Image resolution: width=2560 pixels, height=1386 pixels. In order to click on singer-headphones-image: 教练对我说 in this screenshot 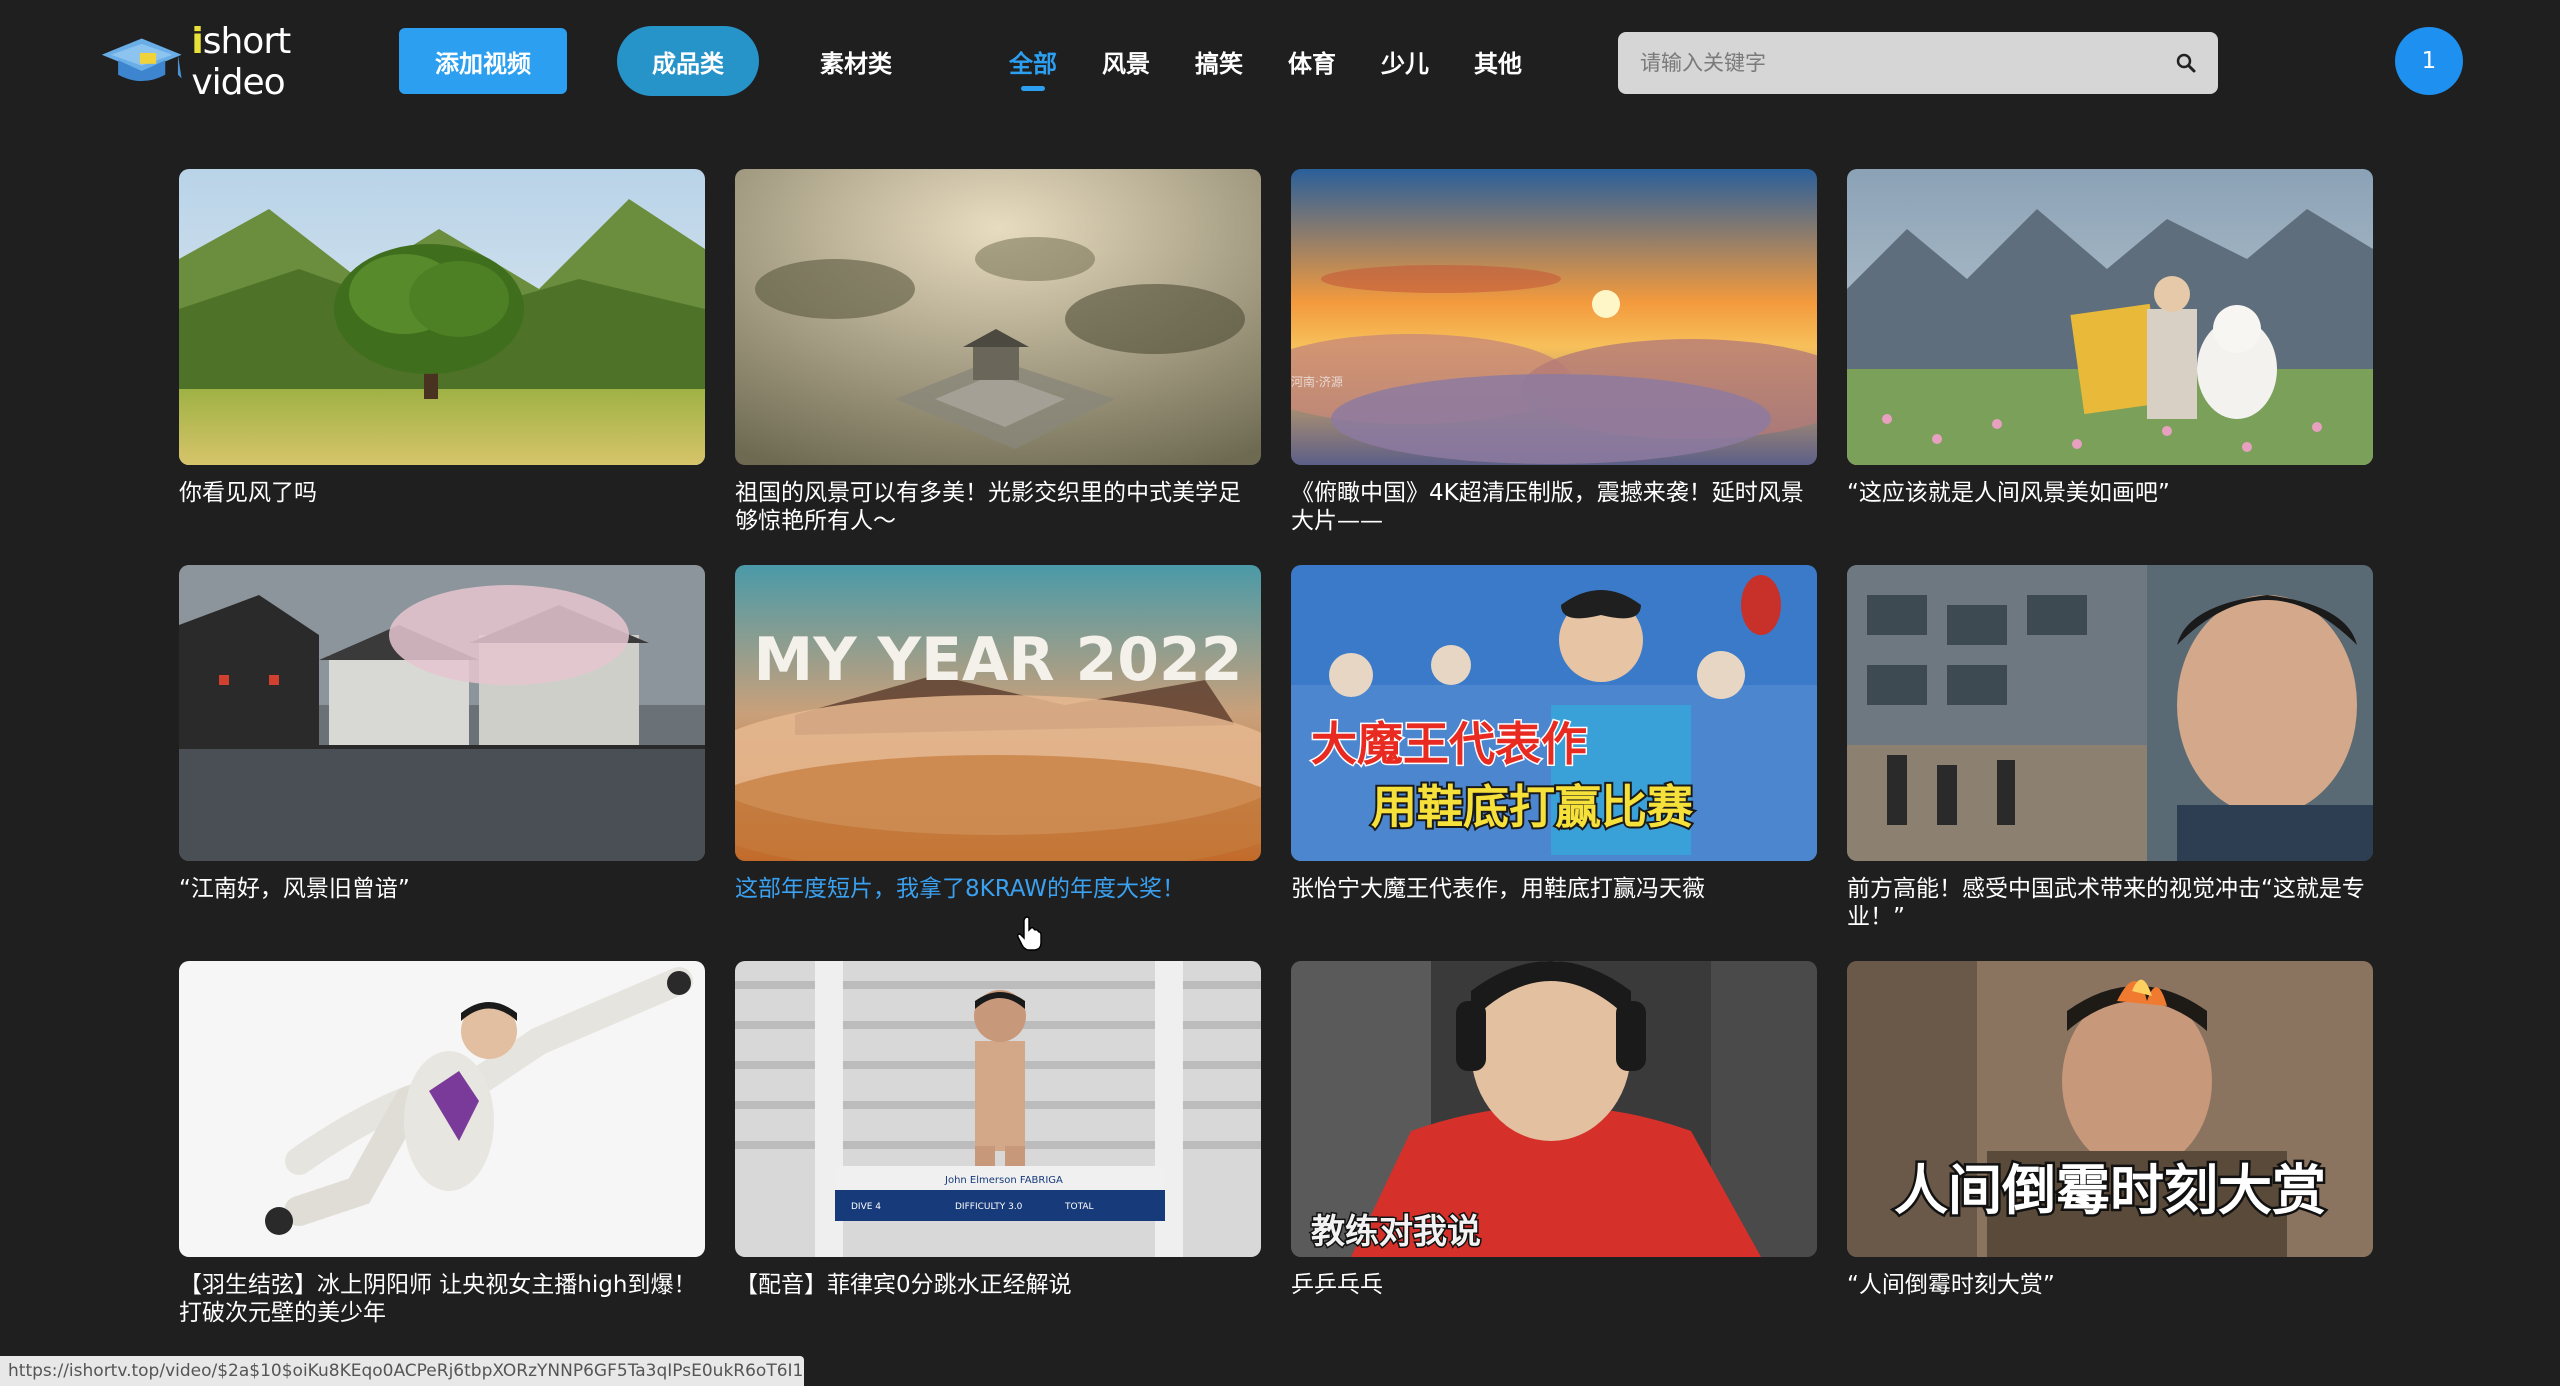, I will do `click(1554, 1109)`.